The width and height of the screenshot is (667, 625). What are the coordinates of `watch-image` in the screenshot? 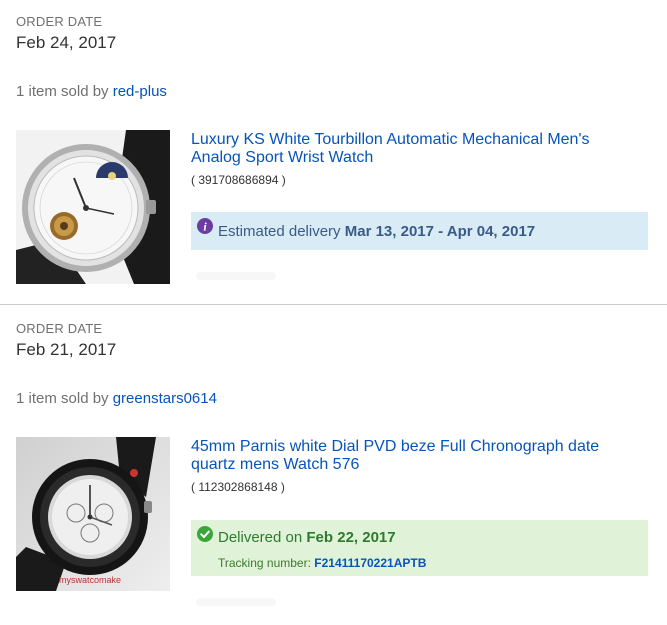 It's located at (93, 207).